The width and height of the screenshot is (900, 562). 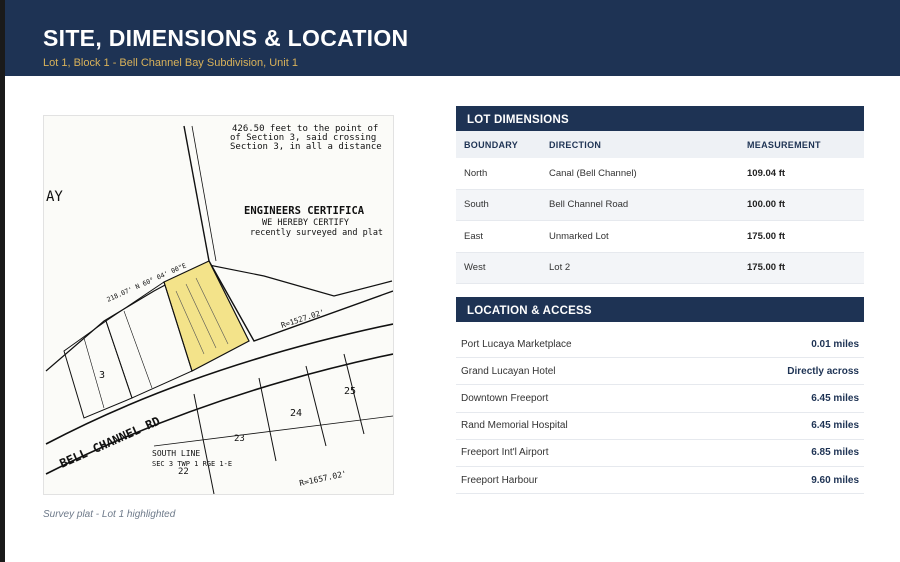 What do you see at coordinates (54, 197) in the screenshot?
I see `plat-edge-label: AY` at bounding box center [54, 197].